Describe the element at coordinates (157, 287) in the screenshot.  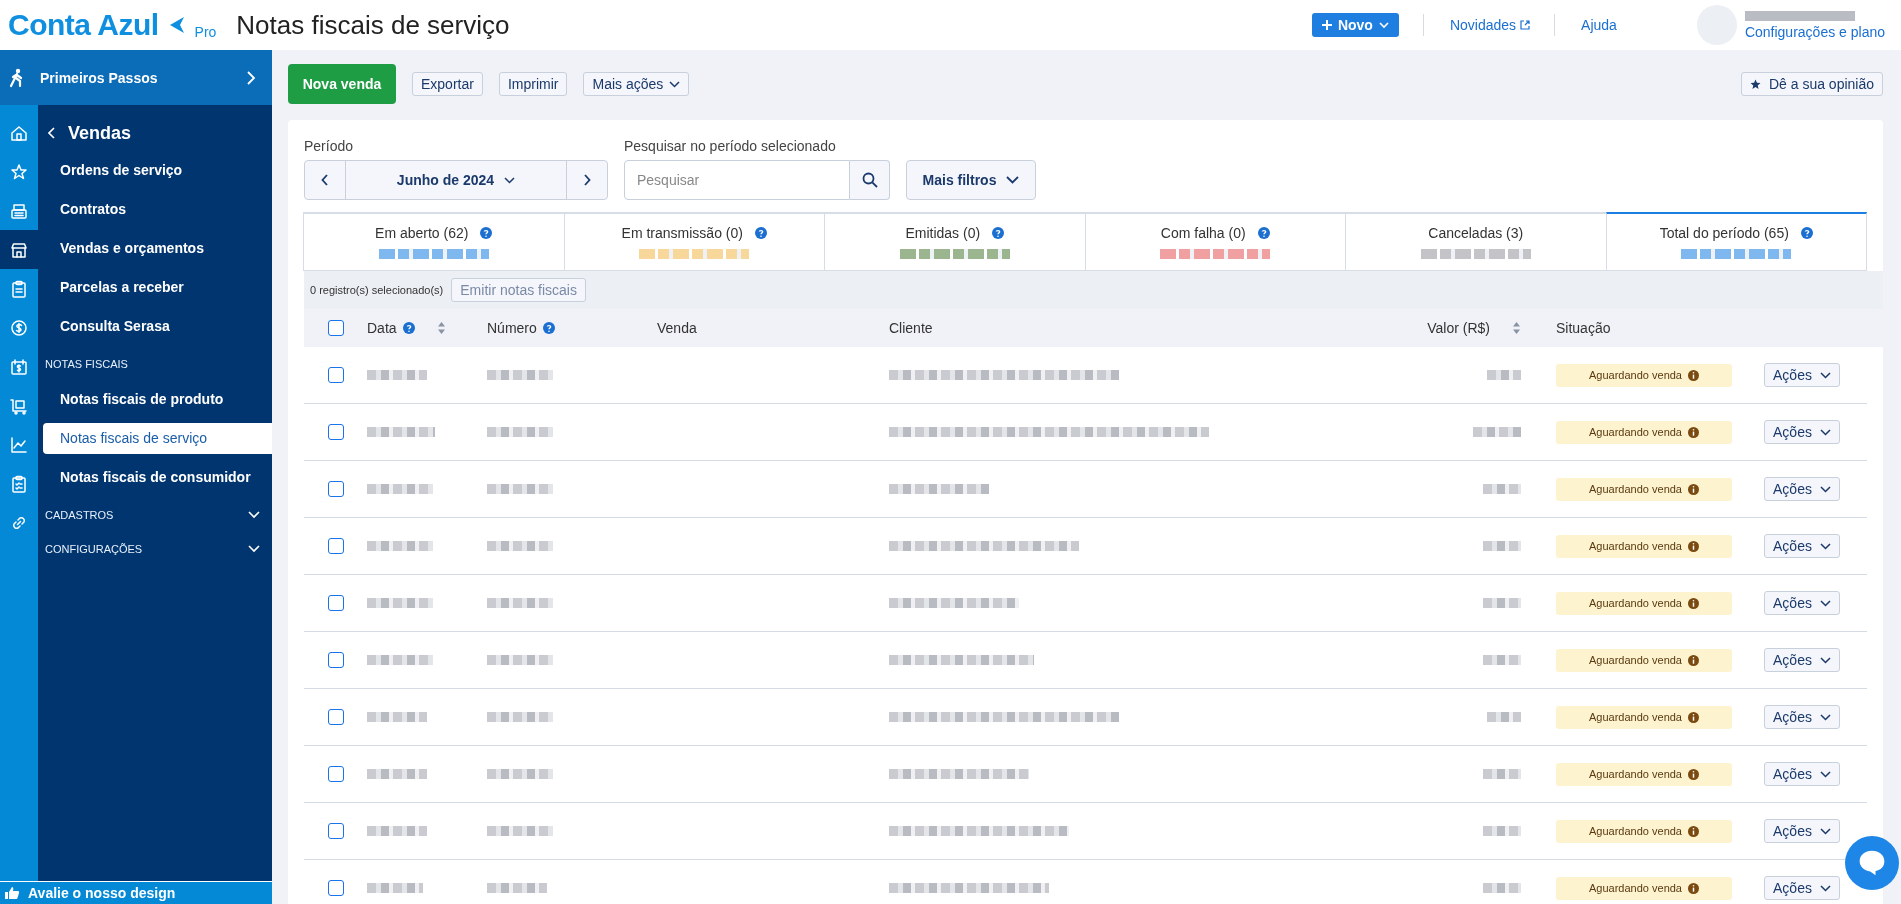
I see `nav-item: Parcelas a receber` at that location.